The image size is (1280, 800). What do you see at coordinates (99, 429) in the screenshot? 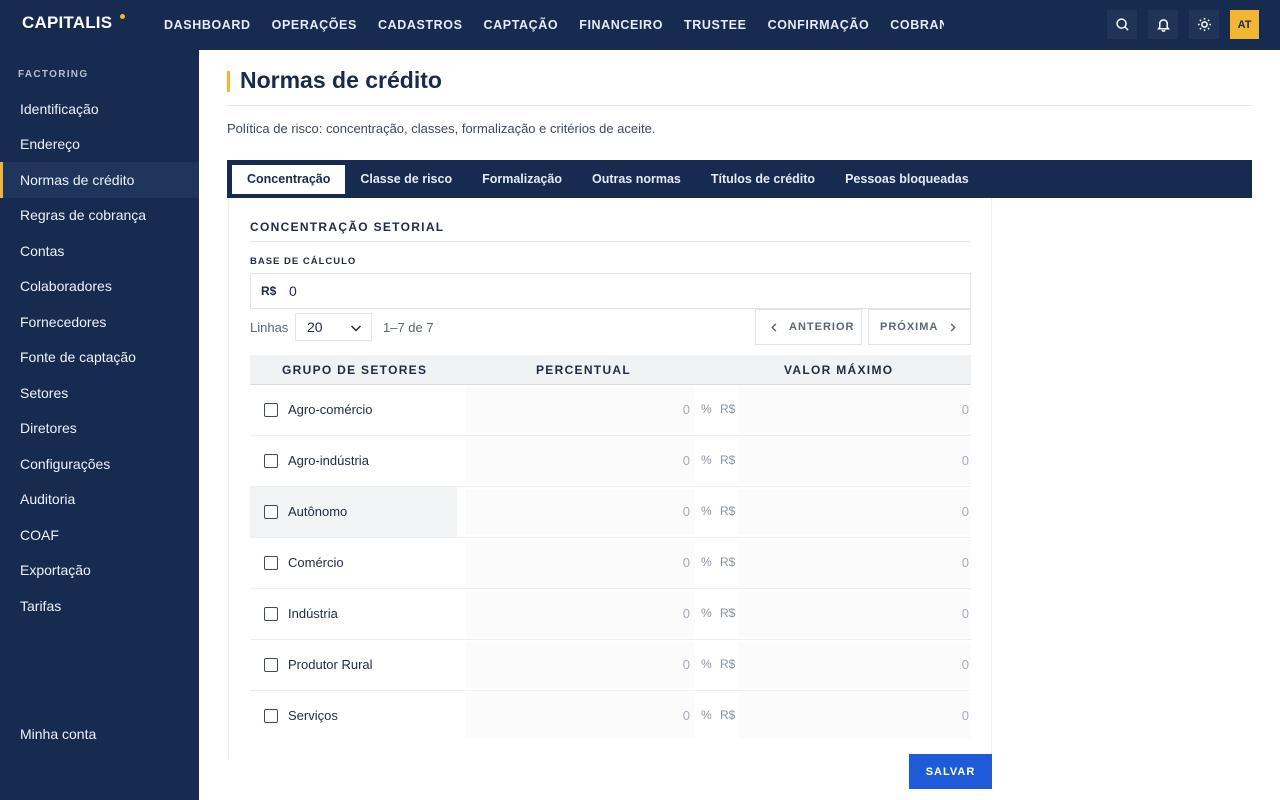
I see `sidebar-item-diretores: Diretores` at bounding box center [99, 429].